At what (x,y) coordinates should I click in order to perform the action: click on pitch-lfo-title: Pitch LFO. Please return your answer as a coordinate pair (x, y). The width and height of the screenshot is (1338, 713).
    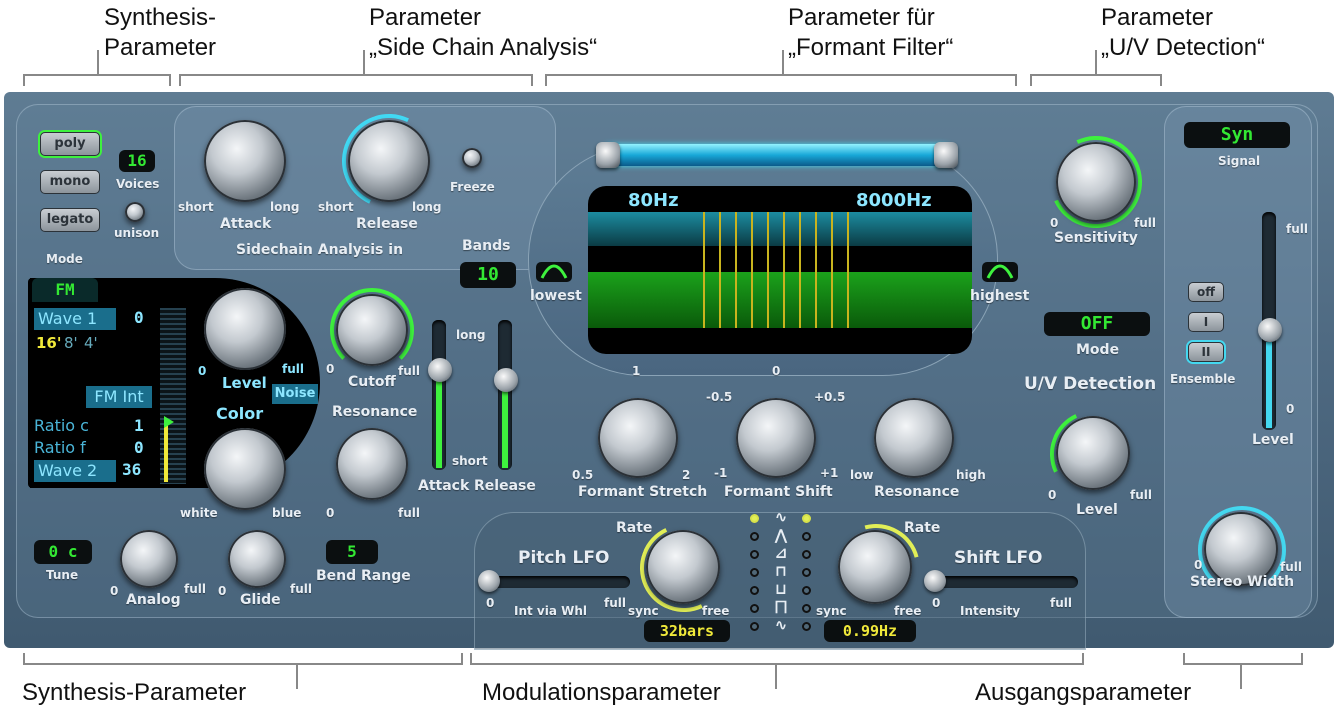
    Looking at the image, I should click on (564, 558).